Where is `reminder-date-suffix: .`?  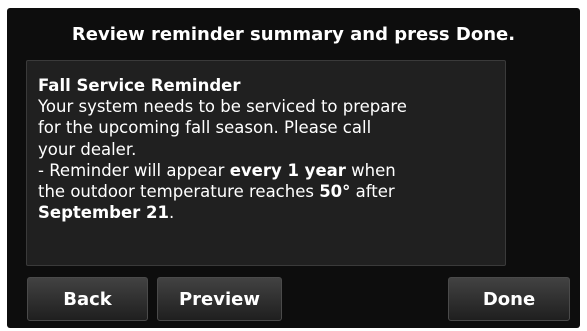
reminder-date-suffix: . is located at coordinates (172, 213).